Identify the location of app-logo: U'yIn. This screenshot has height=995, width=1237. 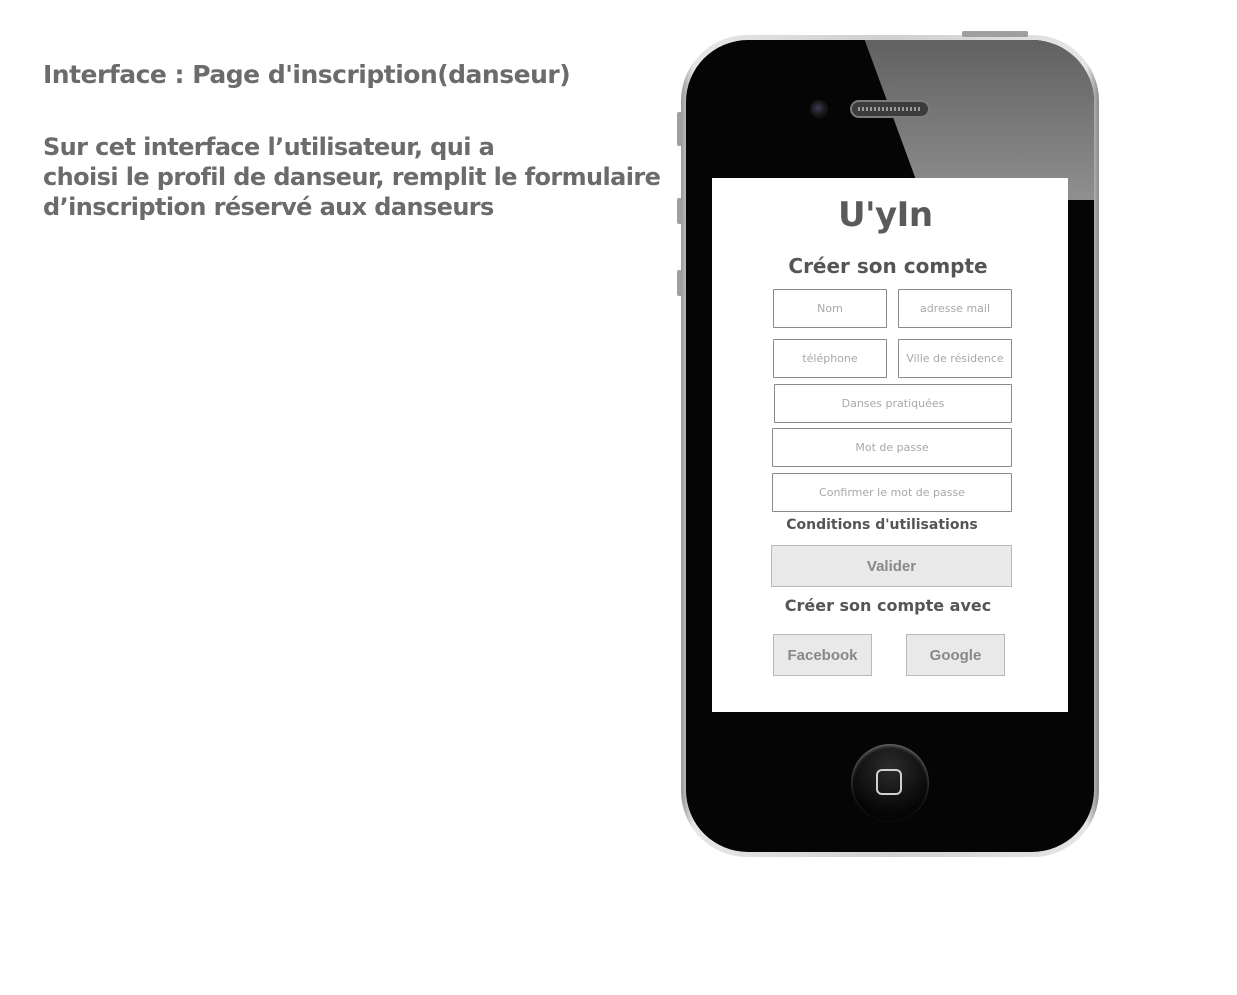
(885, 215).